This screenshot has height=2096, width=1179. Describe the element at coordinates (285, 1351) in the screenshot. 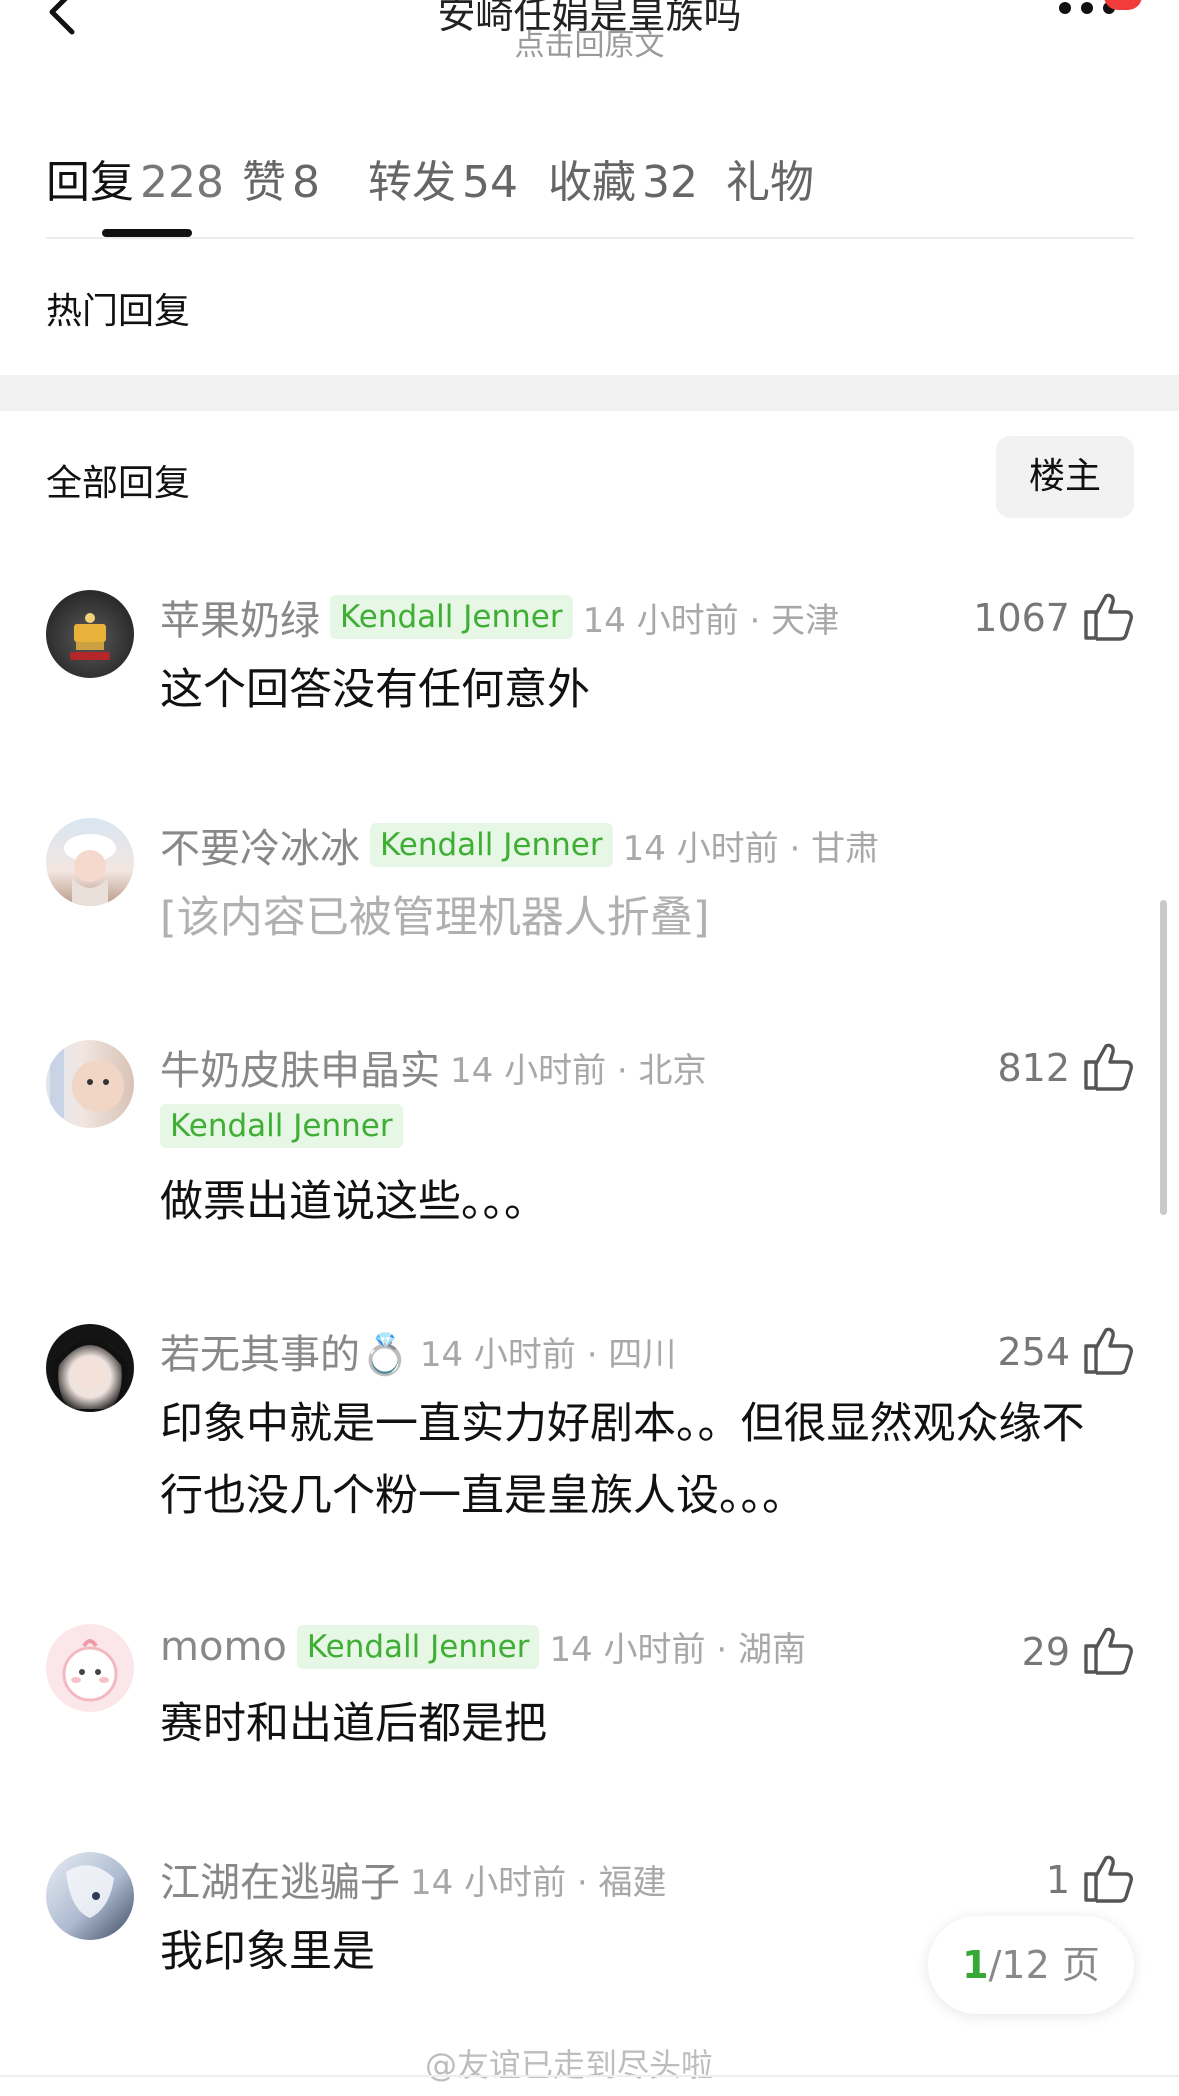

I see `username: 若无其事的💍` at that location.